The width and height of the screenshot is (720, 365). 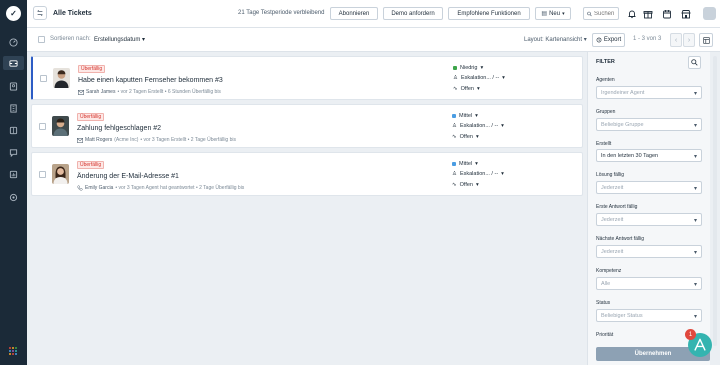 What do you see at coordinates (666, 13) in the screenshot?
I see `calendar-icon` at bounding box center [666, 13].